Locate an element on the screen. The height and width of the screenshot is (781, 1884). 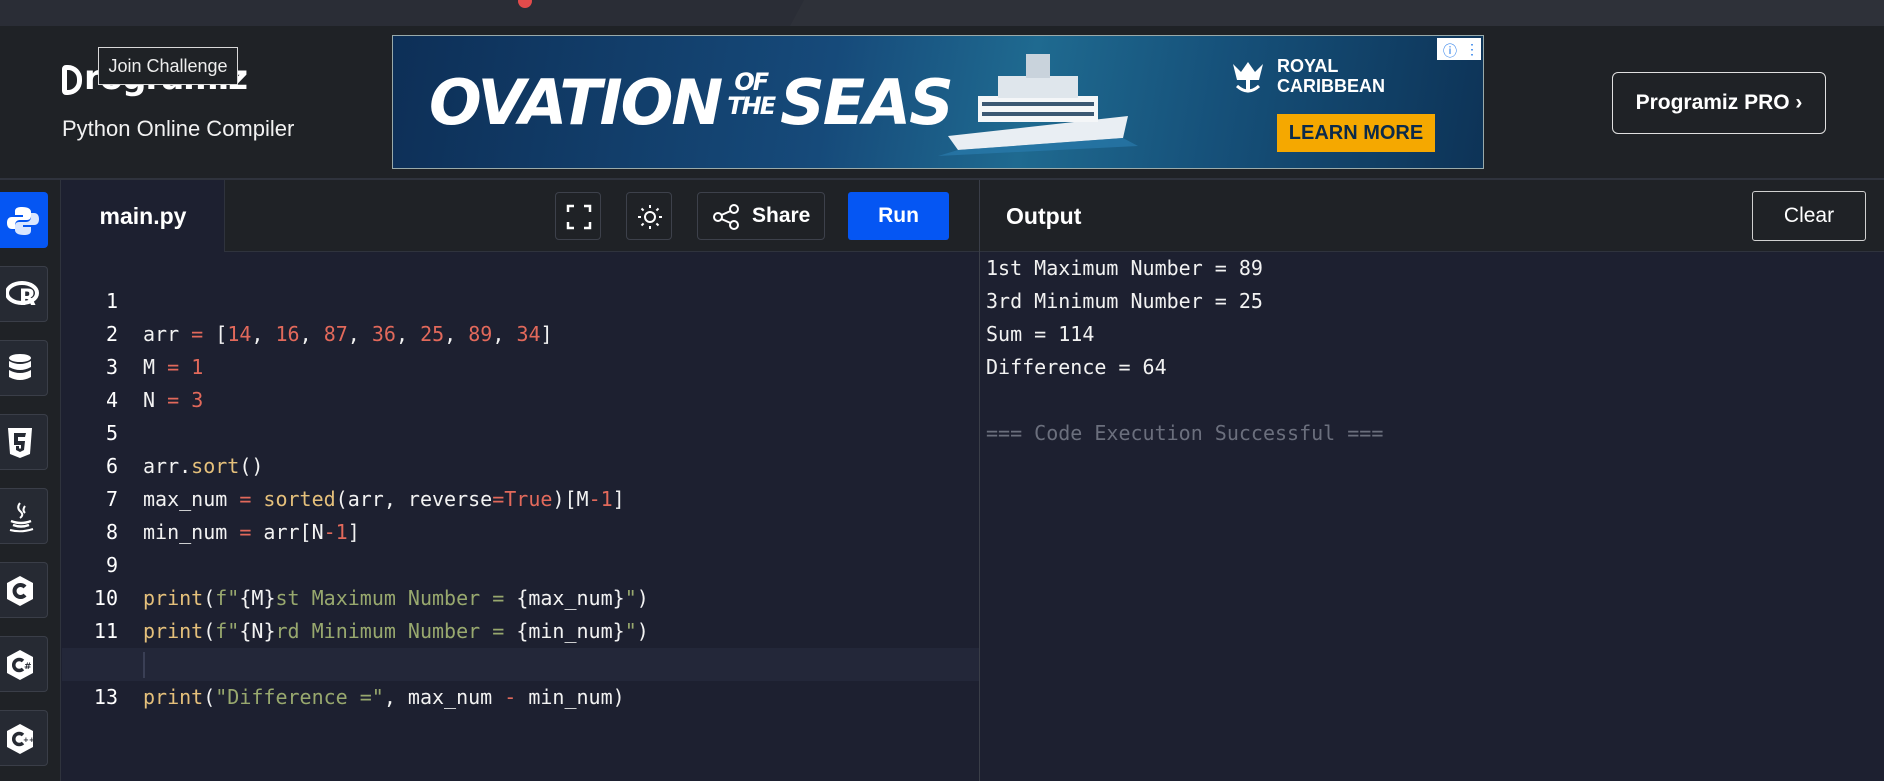
sun-icon is located at coordinates (650, 217).